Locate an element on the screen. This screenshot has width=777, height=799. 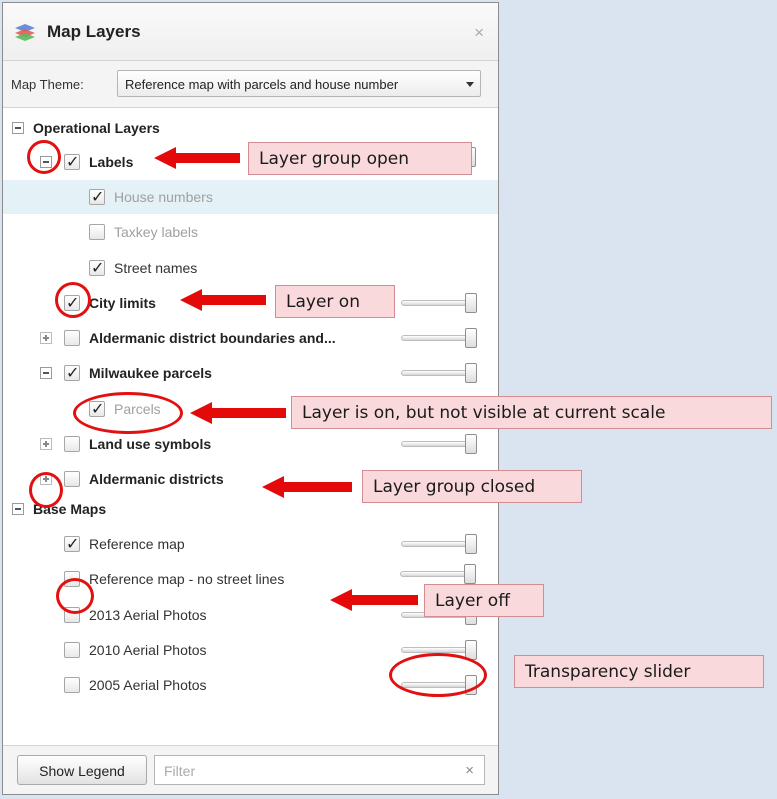
checkbox-aerial-2005 is located at coordinates (72, 685).